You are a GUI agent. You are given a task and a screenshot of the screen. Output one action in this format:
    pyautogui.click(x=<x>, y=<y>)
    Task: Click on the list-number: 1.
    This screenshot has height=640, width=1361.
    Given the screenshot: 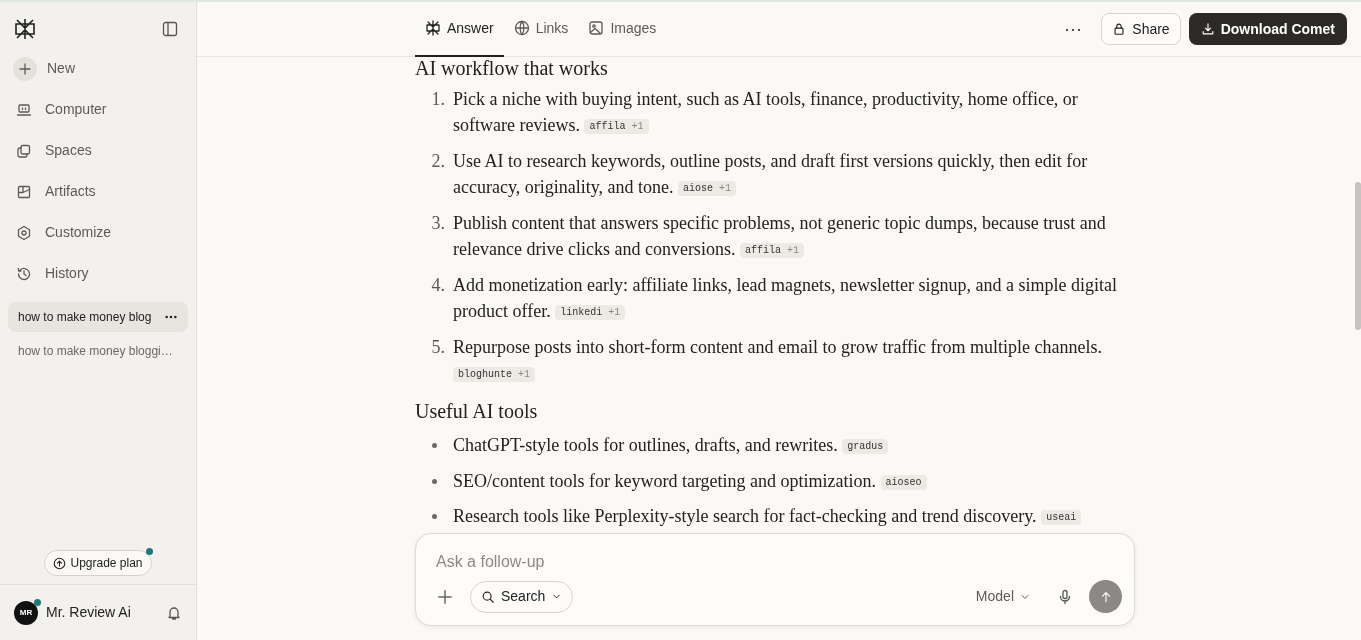 What is the action you would take?
    pyautogui.click(x=438, y=99)
    